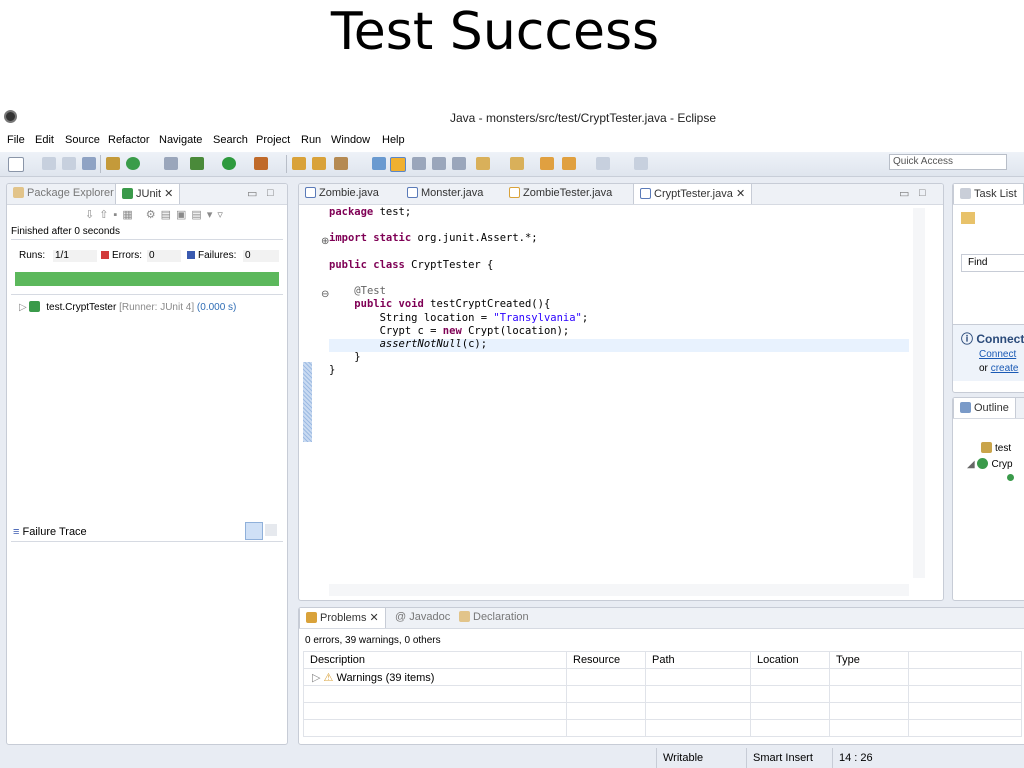  I want to click on run-icon, so click(229, 163).